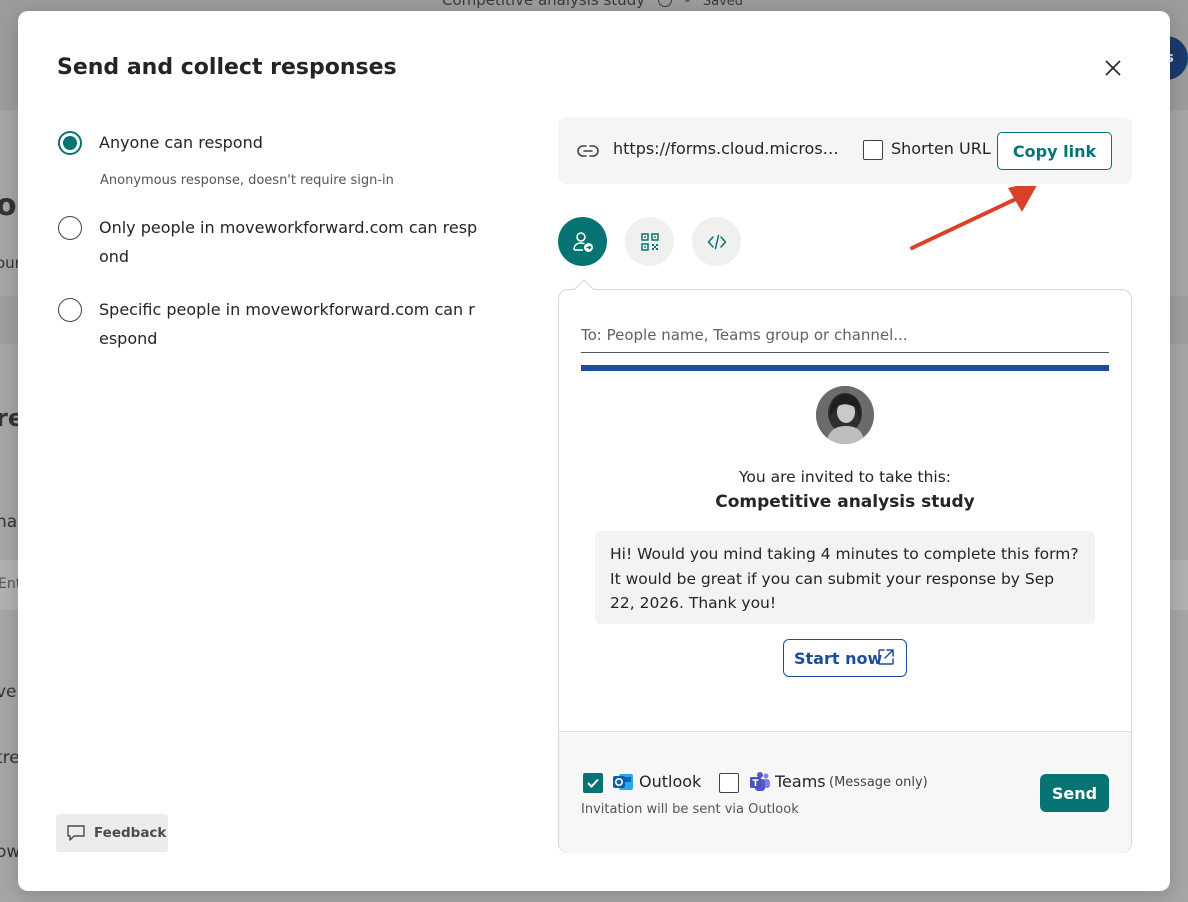 The height and width of the screenshot is (902, 1188). I want to click on close-icon, so click(1113, 68).